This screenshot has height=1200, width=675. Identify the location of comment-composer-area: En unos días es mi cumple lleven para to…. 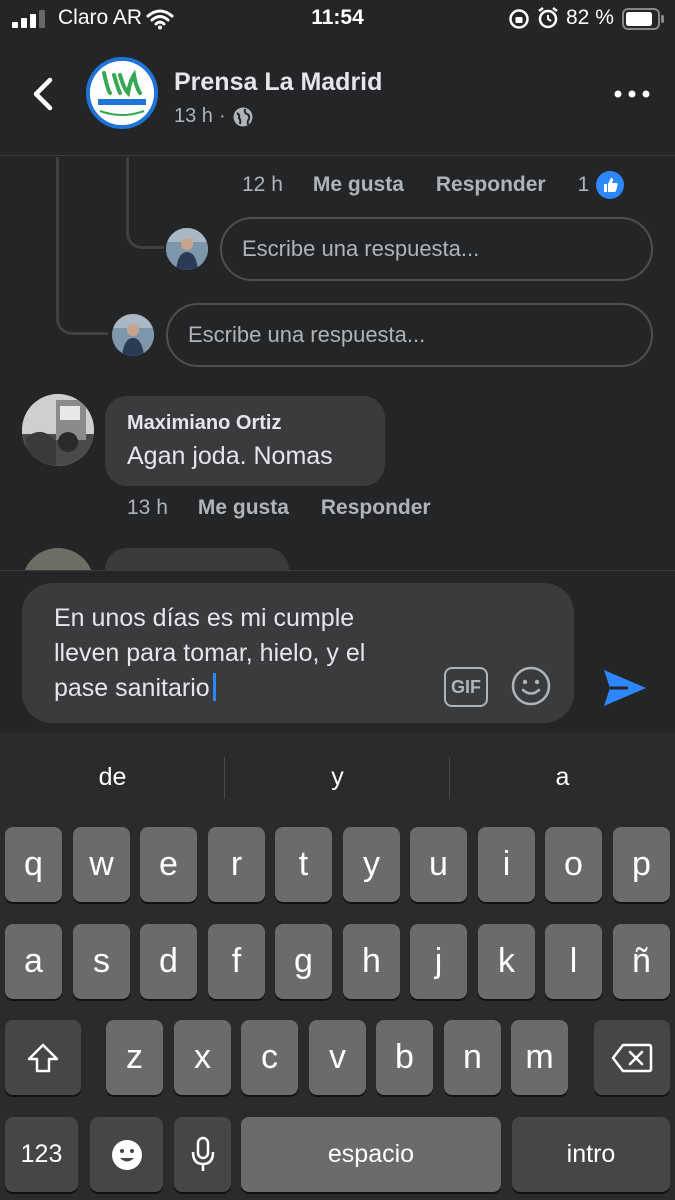
(337, 651).